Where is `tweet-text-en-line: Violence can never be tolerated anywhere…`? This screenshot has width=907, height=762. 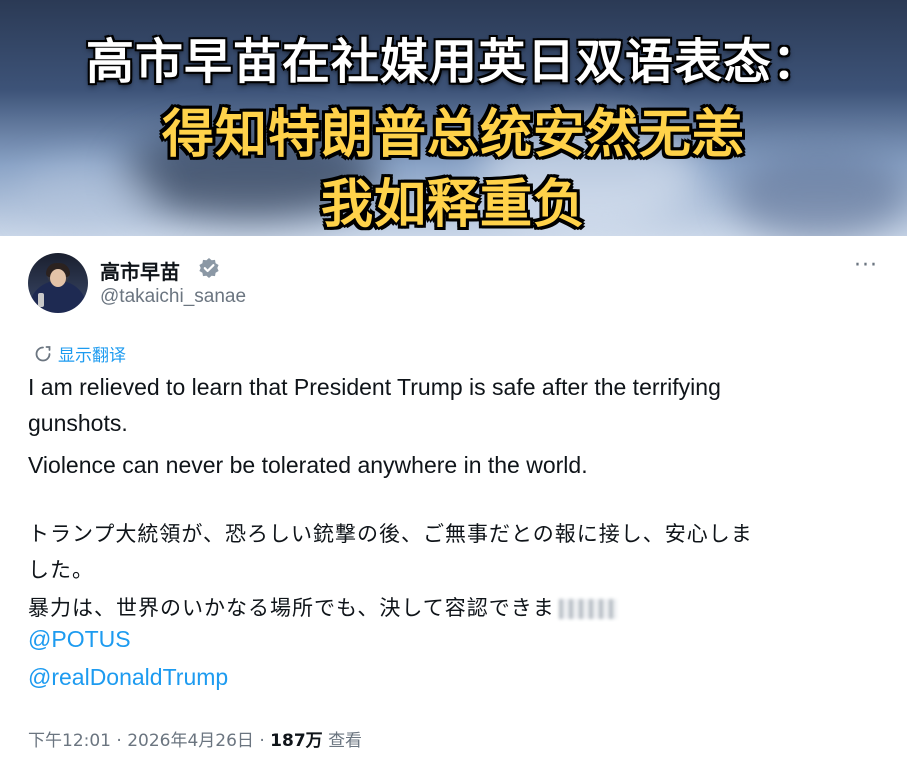 tweet-text-en-line: Violence can never be tolerated anywhere… is located at coordinates (308, 465).